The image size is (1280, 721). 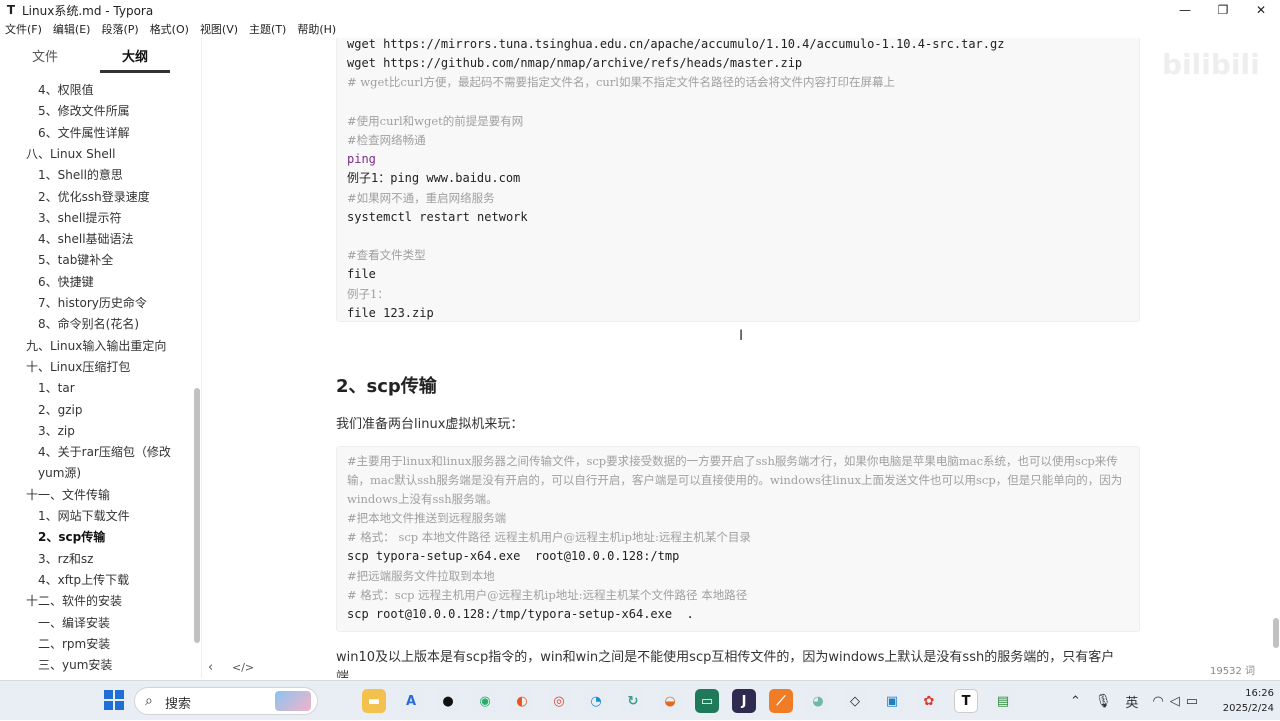 I want to click on edge-icon: ◔, so click(x=596, y=701).